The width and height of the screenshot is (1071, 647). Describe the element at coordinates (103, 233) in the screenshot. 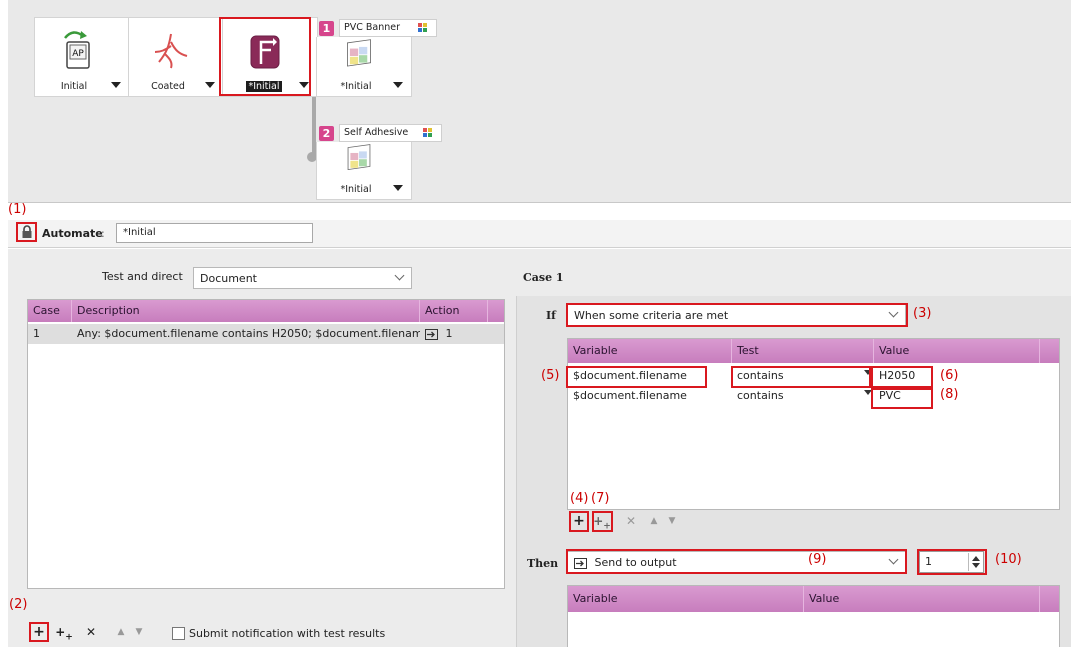

I see `automate-colon: :` at that location.